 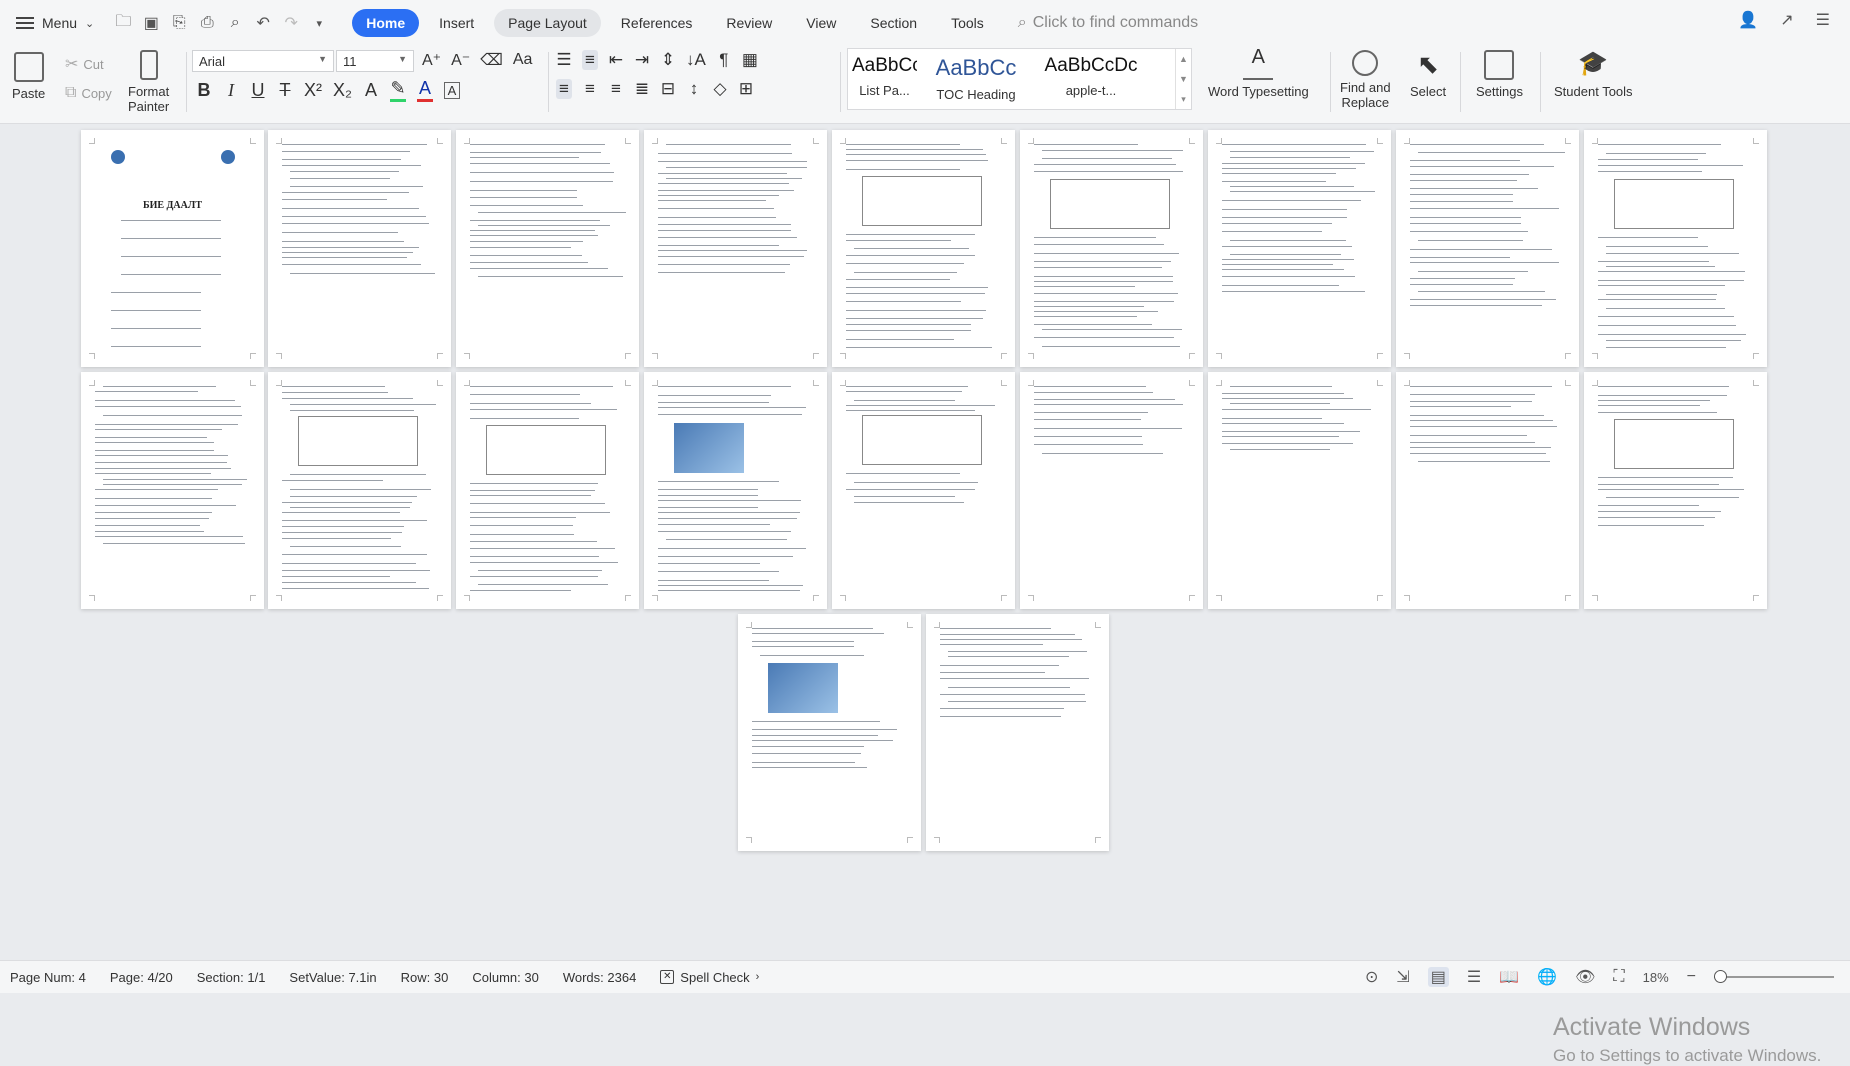 I want to click on bold-icon: B, so click(x=204, y=90).